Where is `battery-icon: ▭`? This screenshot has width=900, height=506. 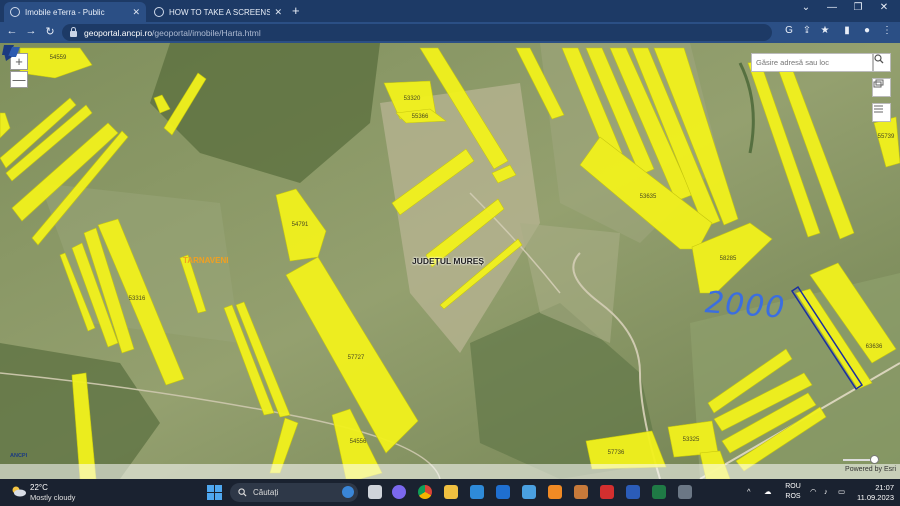 battery-icon: ▭ is located at coordinates (841, 491).